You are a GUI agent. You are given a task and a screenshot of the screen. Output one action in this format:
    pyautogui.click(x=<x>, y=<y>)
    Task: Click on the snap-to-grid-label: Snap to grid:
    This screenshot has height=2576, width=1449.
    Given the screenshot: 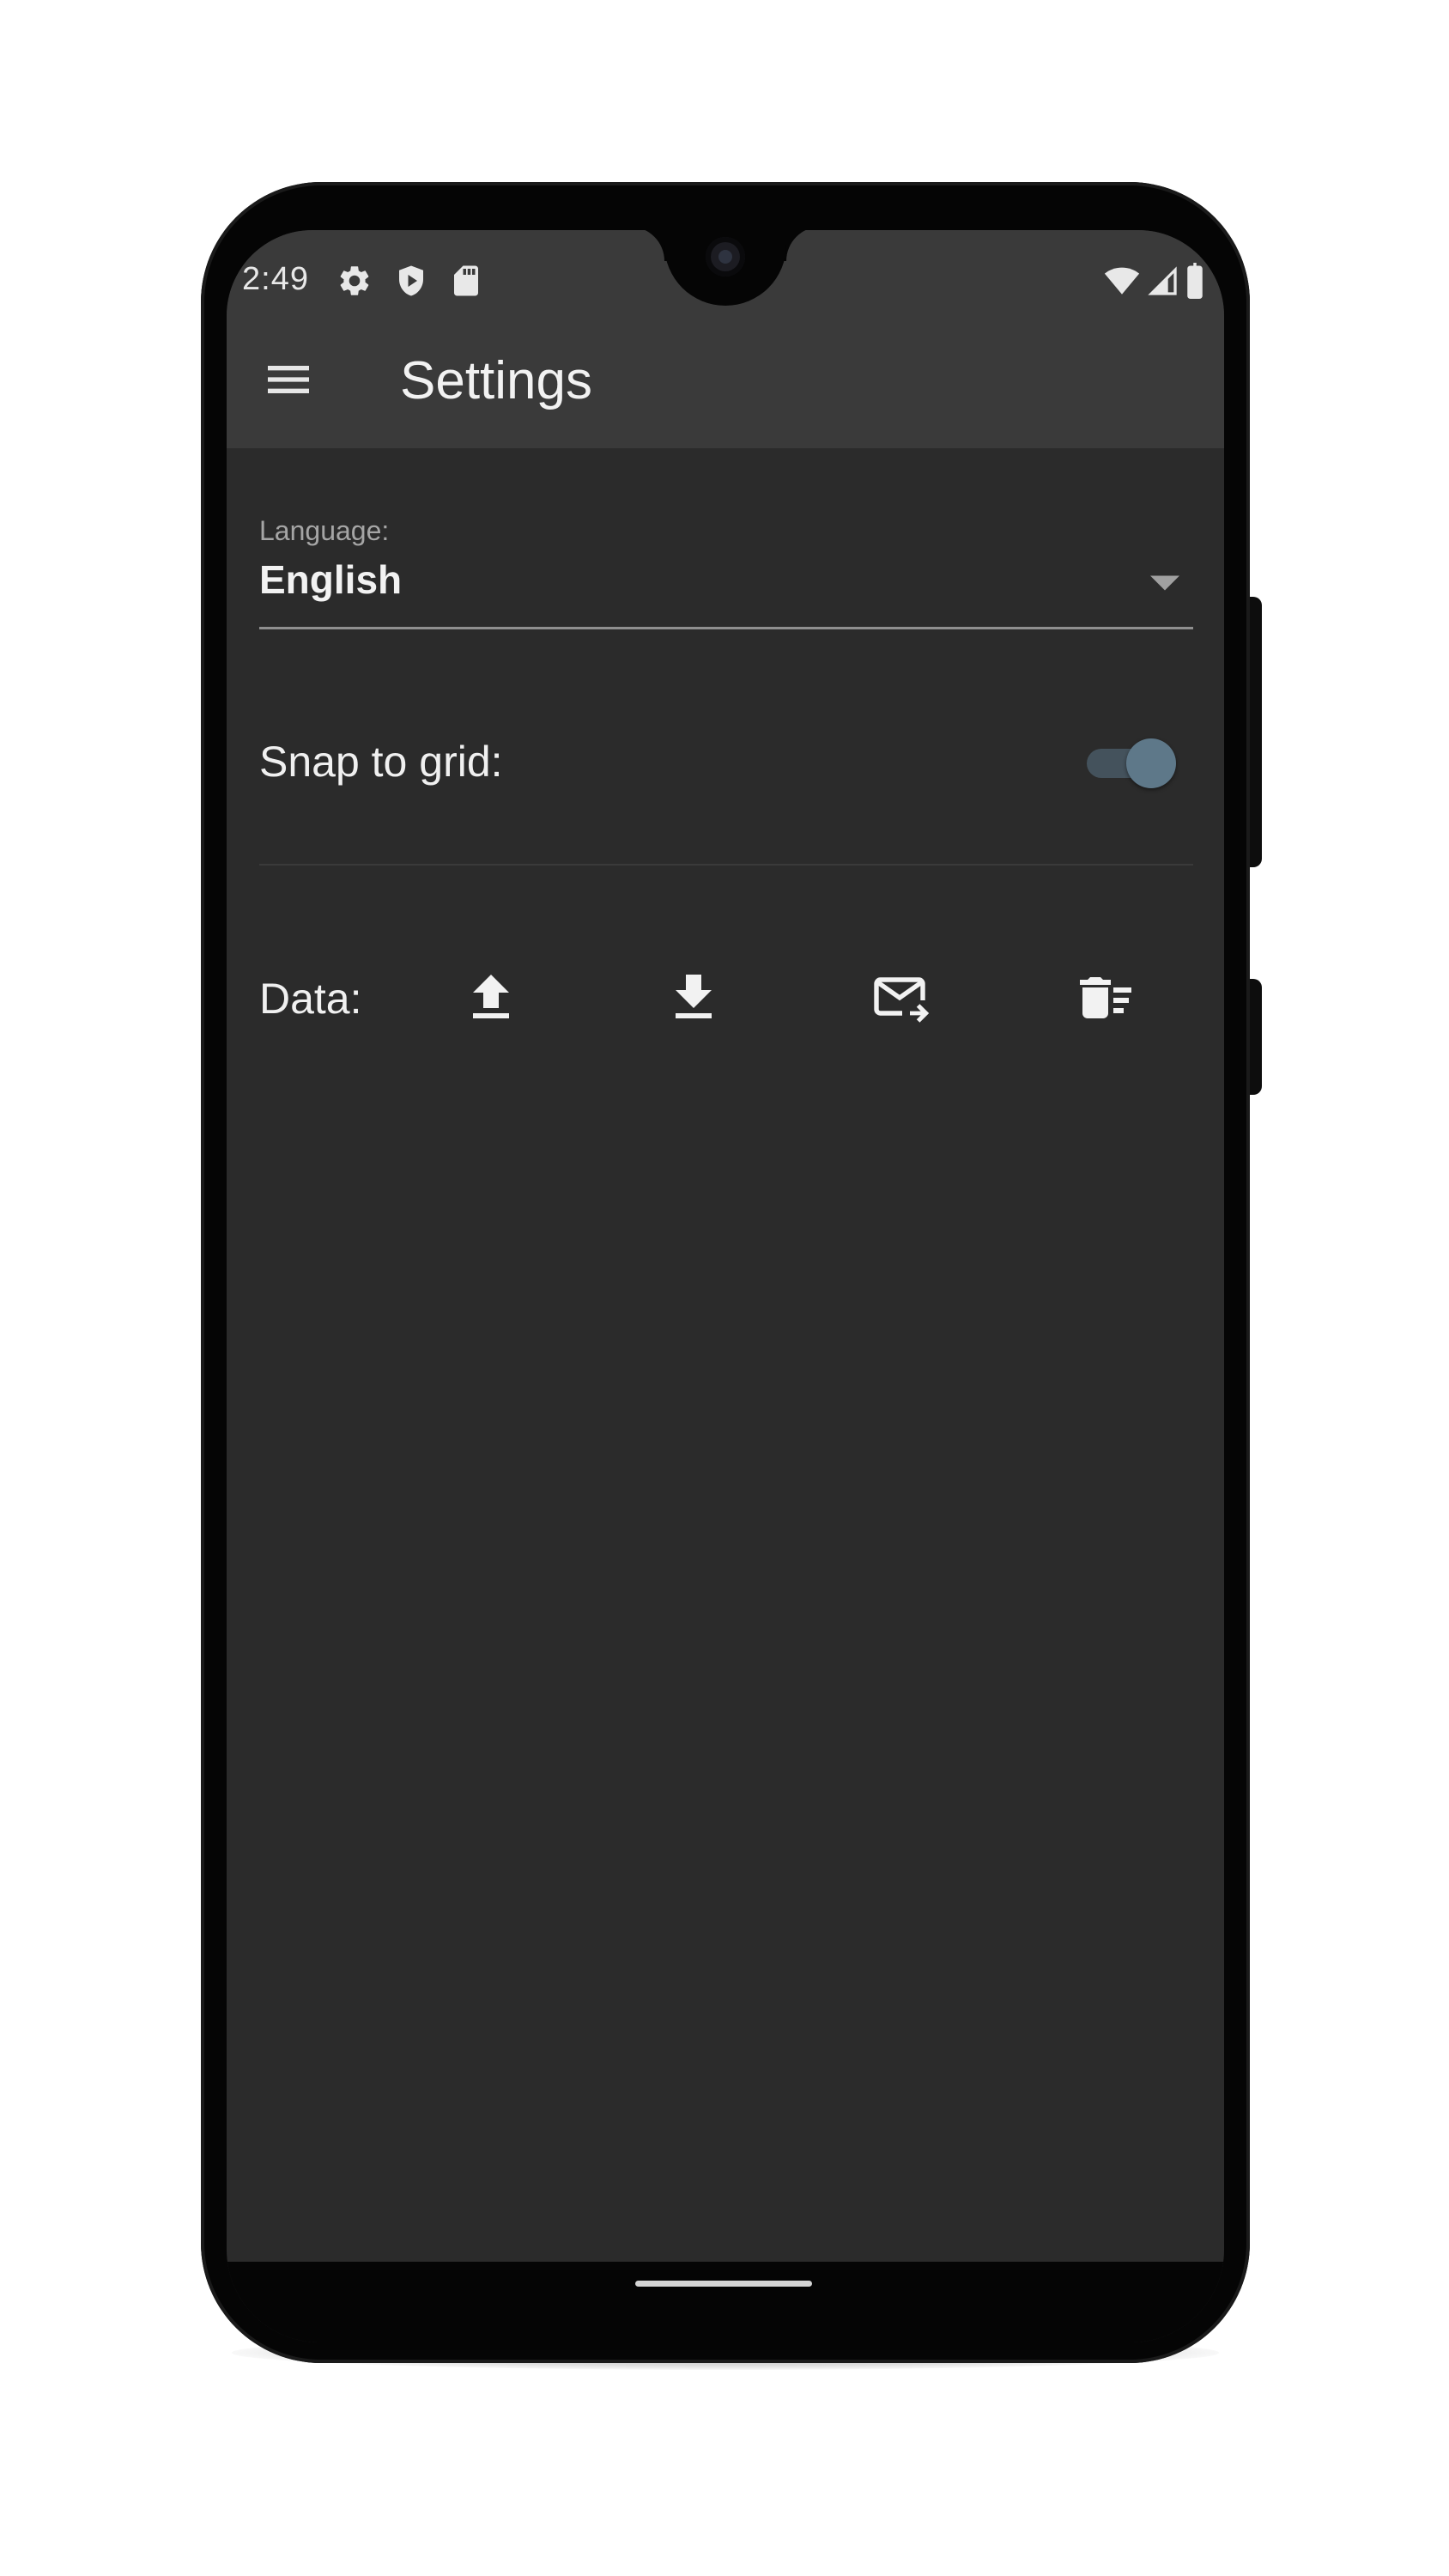 What is the action you would take?
    pyautogui.click(x=381, y=762)
    